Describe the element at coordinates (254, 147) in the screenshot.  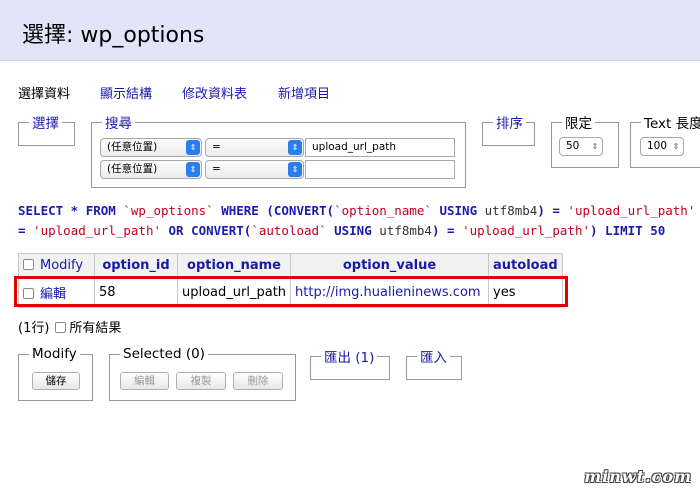
I see `search-operator-select-1: = ⇕` at that location.